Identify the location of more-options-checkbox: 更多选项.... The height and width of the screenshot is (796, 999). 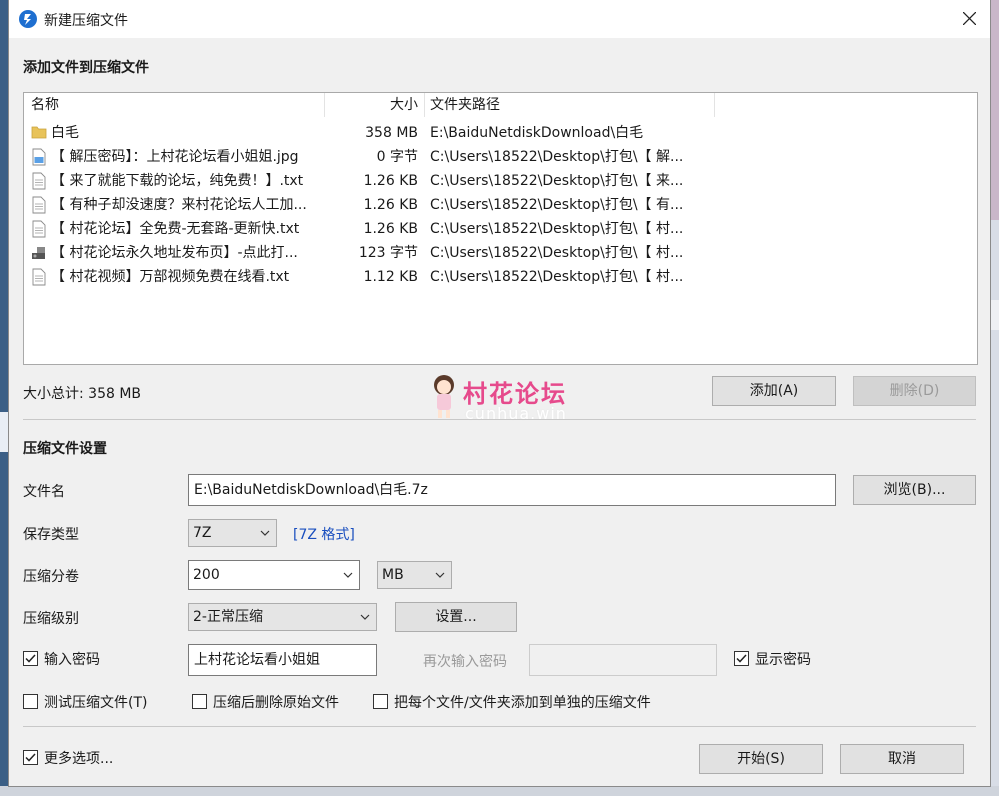
(68, 759).